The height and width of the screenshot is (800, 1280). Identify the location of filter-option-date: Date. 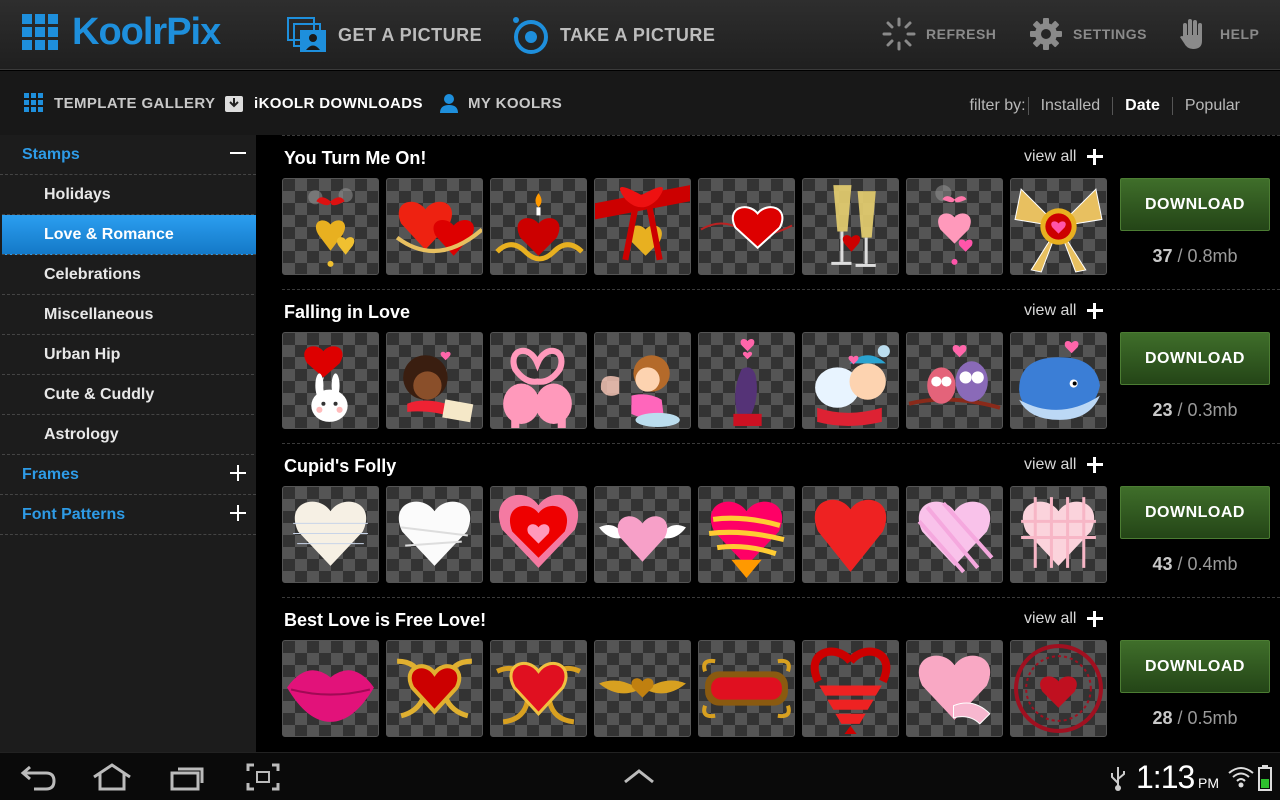
(1142, 106).